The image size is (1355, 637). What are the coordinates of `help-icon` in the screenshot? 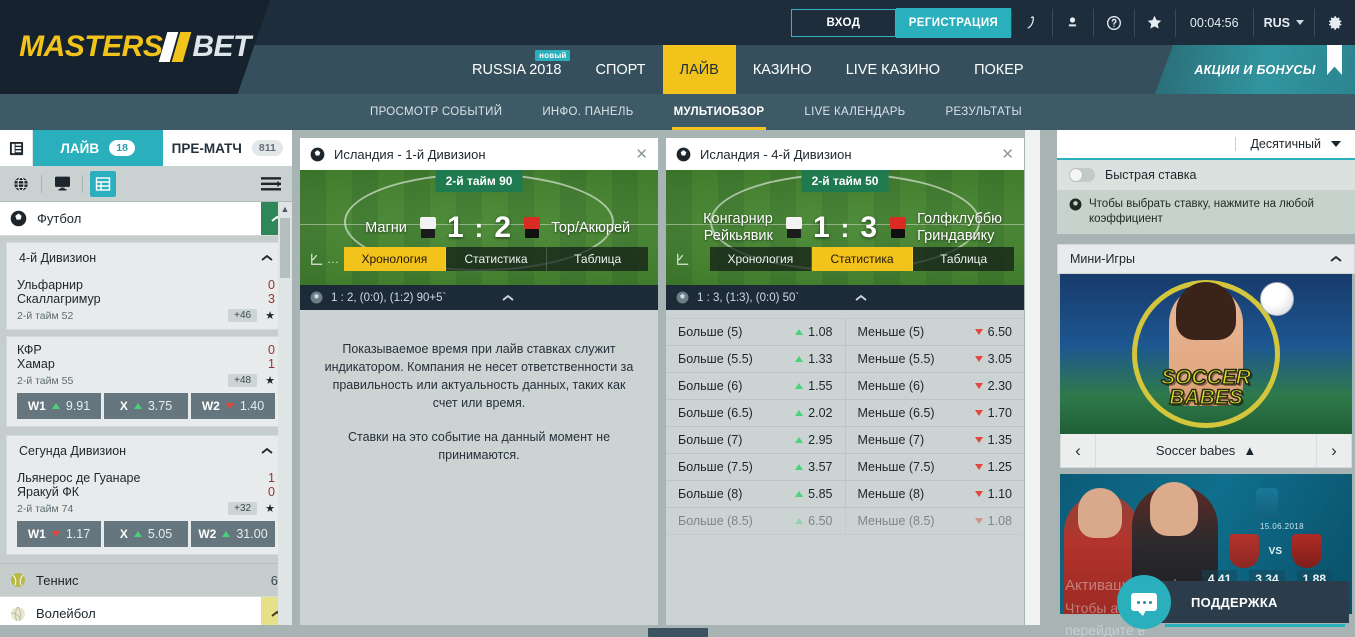 It's located at (1114, 22).